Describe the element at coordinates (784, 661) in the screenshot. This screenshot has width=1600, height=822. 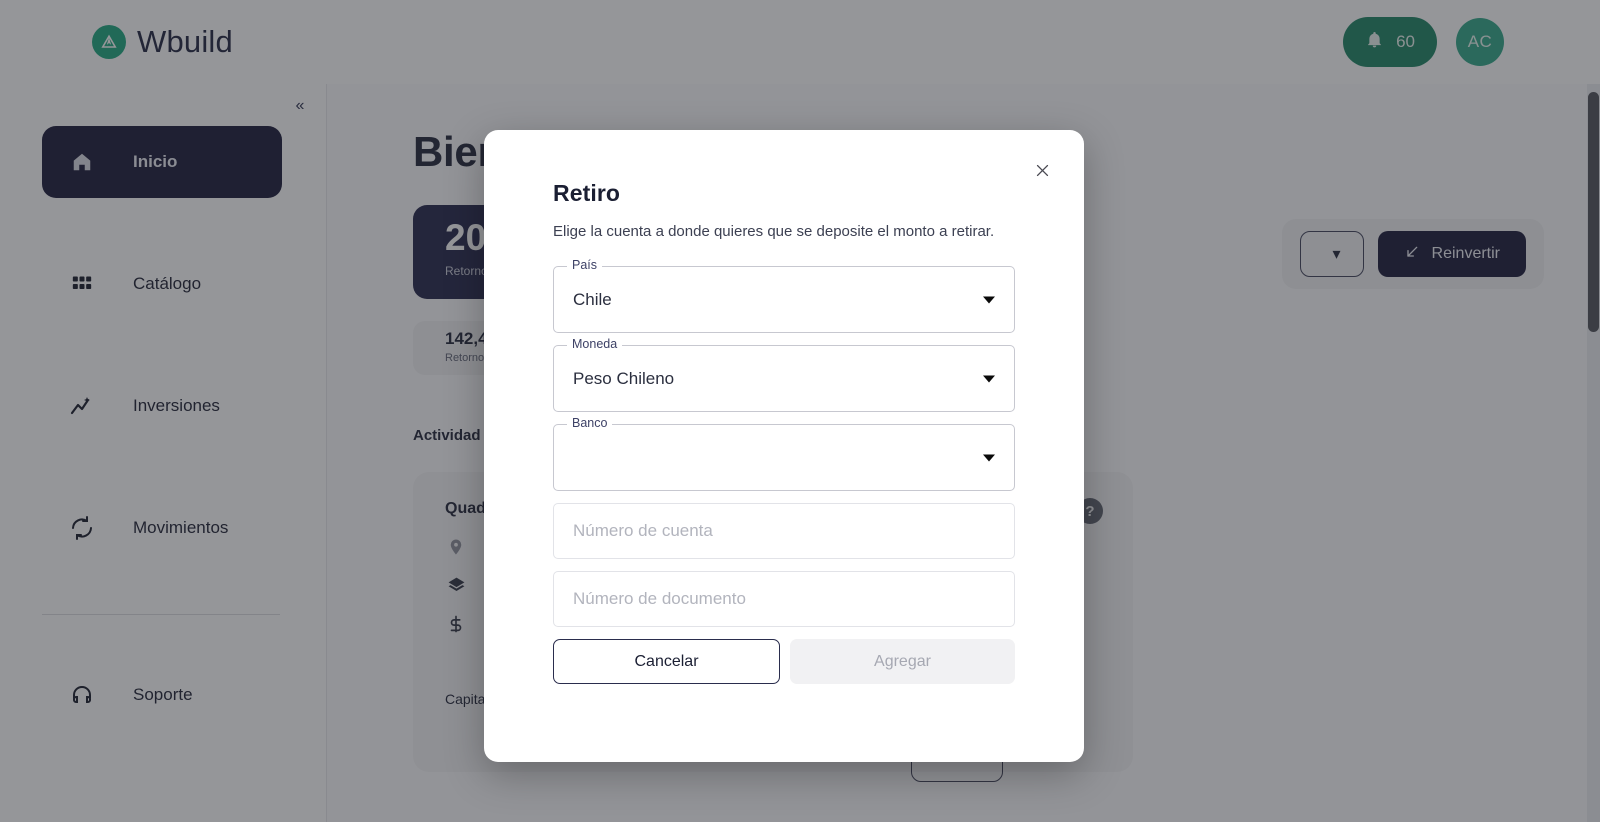
I see `modal-actions: Cancelar Agregar` at that location.